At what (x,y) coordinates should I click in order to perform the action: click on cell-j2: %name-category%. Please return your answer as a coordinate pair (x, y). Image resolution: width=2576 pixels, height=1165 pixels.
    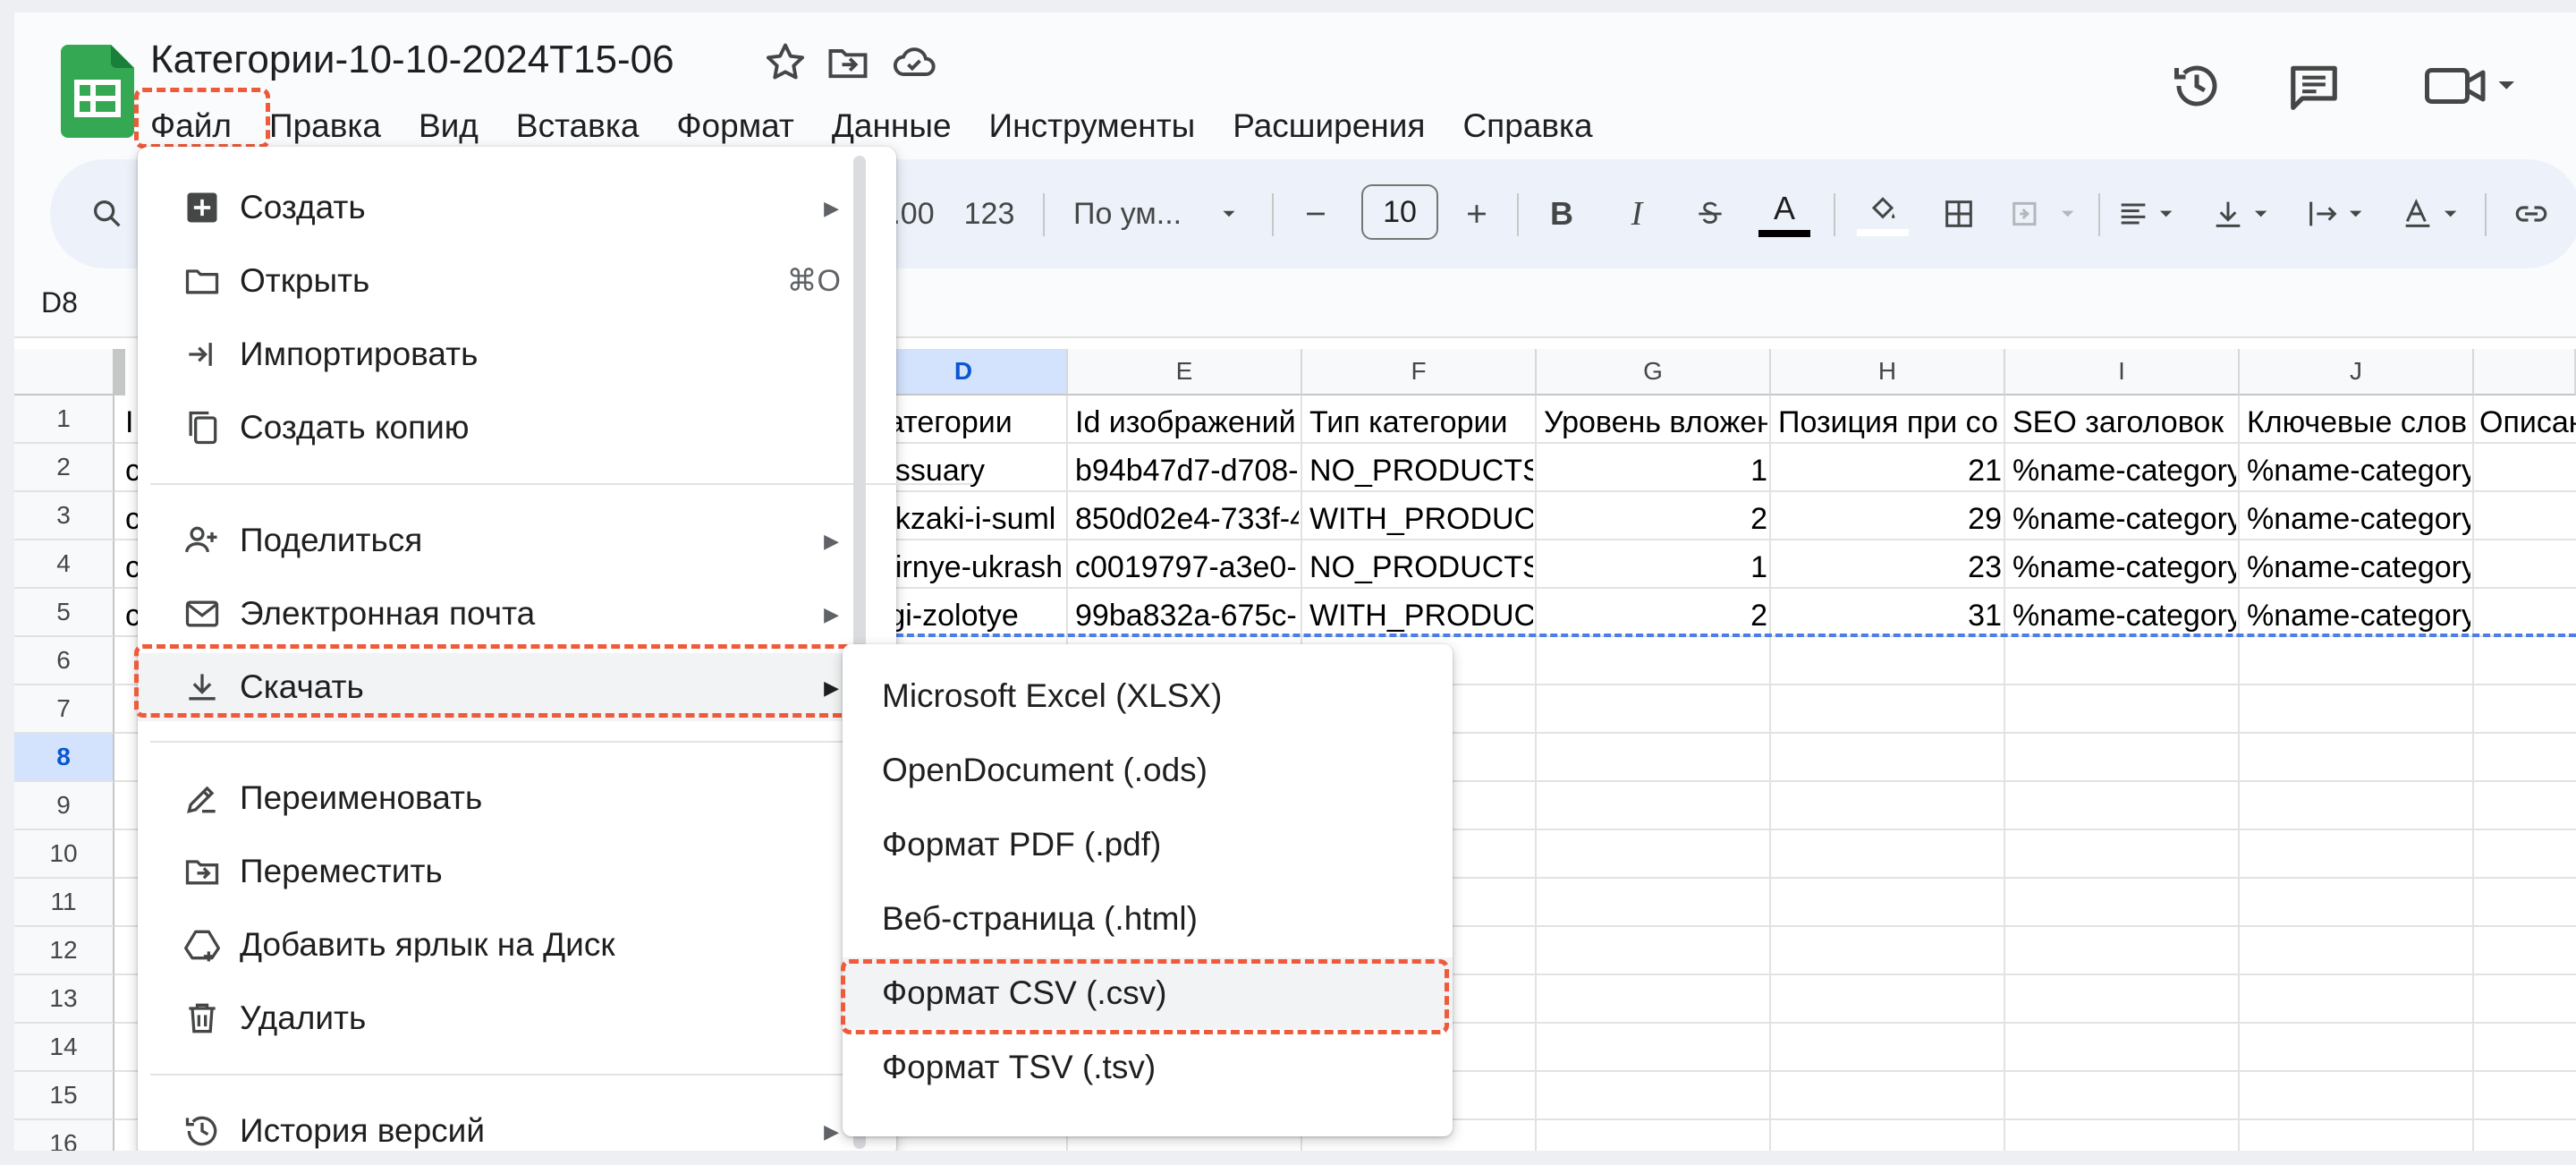
    Looking at the image, I should click on (2358, 470).